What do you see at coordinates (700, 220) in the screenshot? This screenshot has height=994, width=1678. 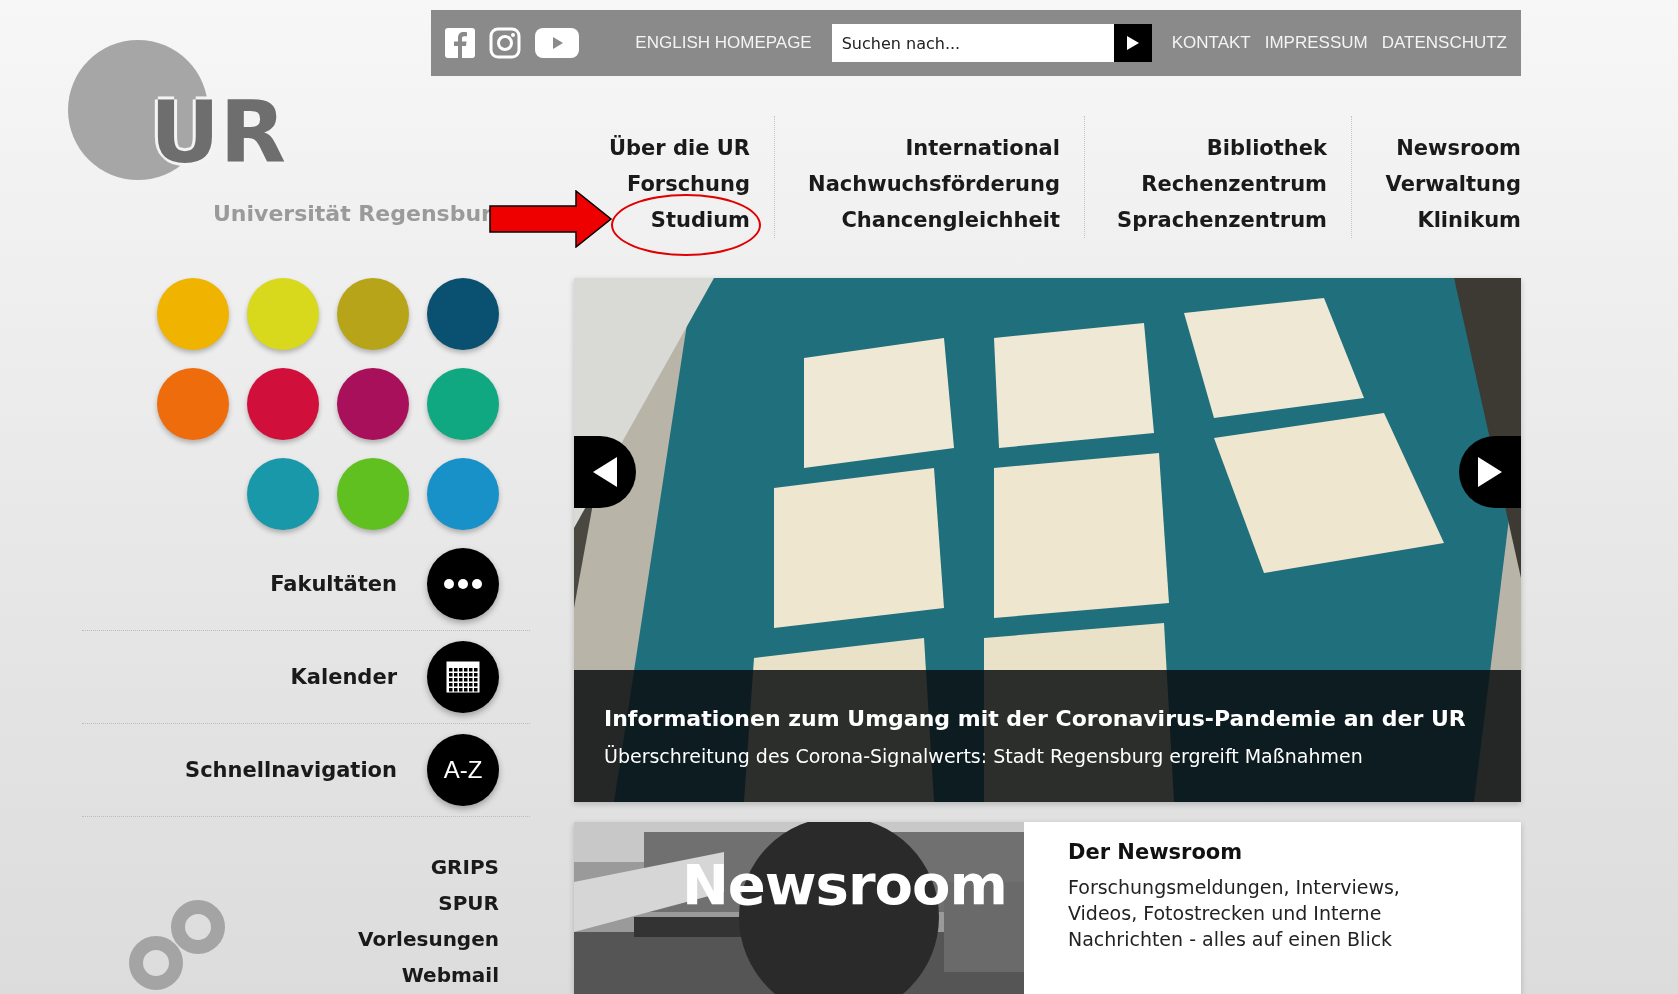 I see `nav-link: Studium` at bounding box center [700, 220].